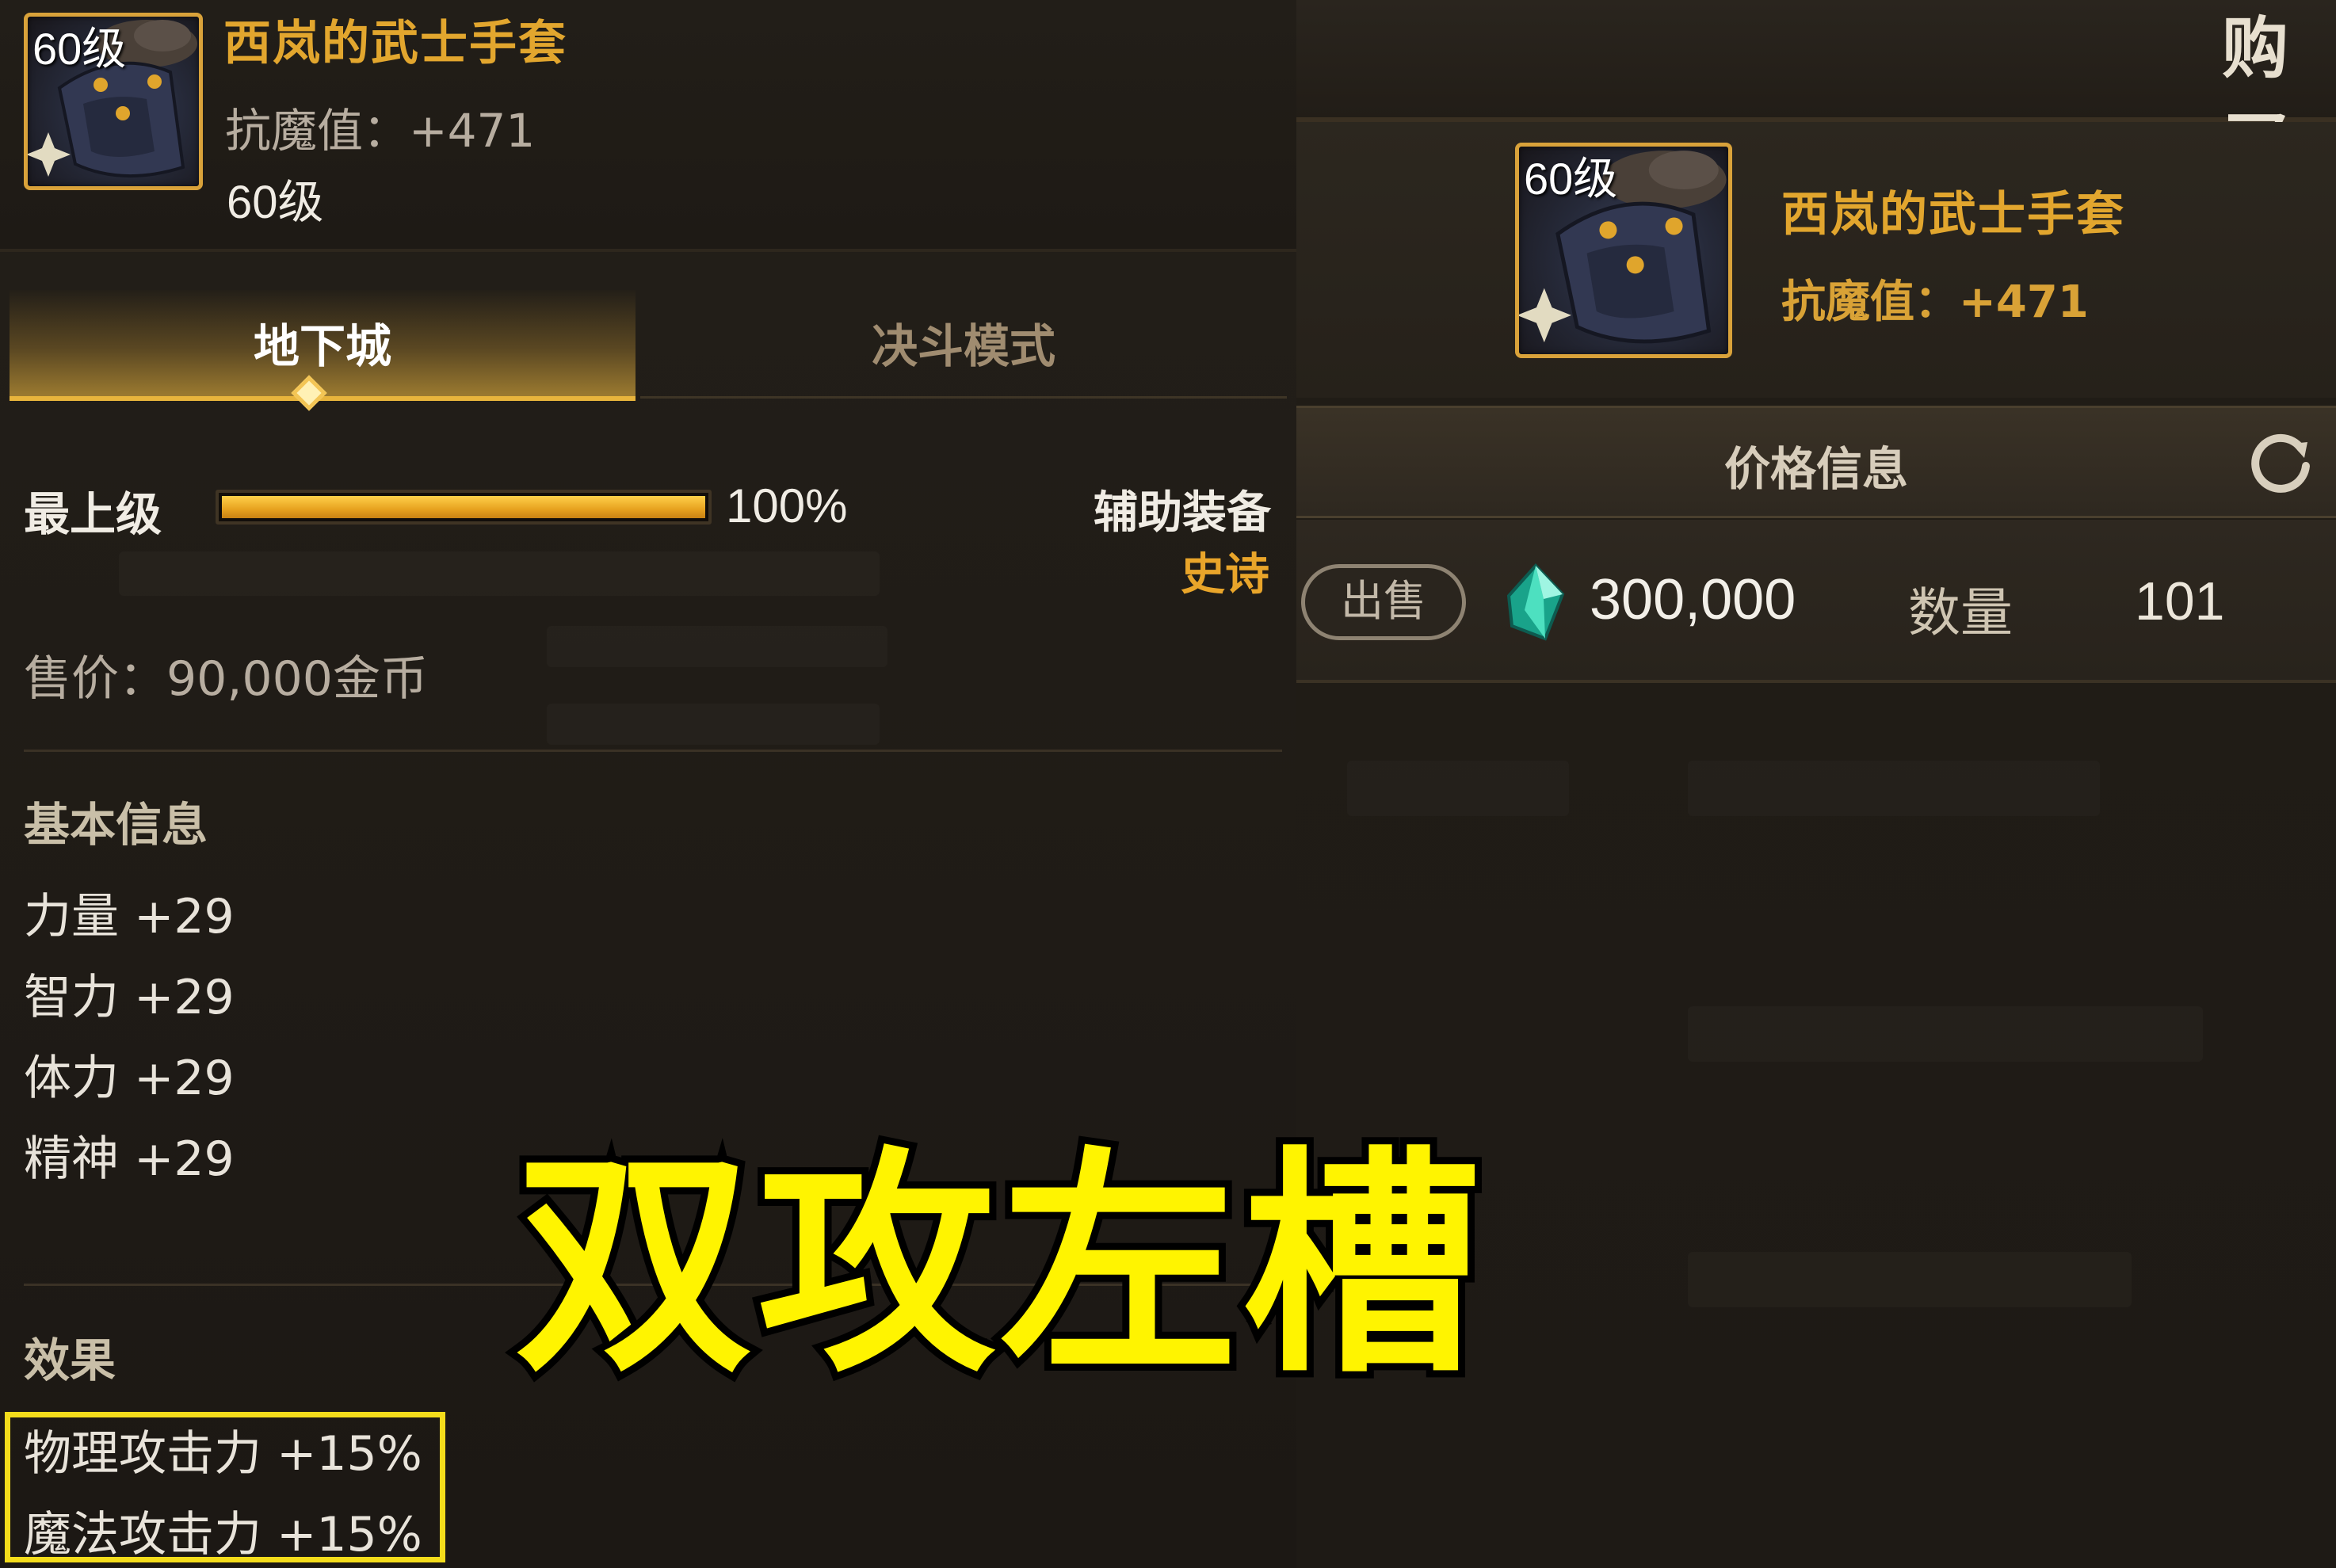 The image size is (2336, 1568). I want to click on refresh-icon, so click(2280, 459).